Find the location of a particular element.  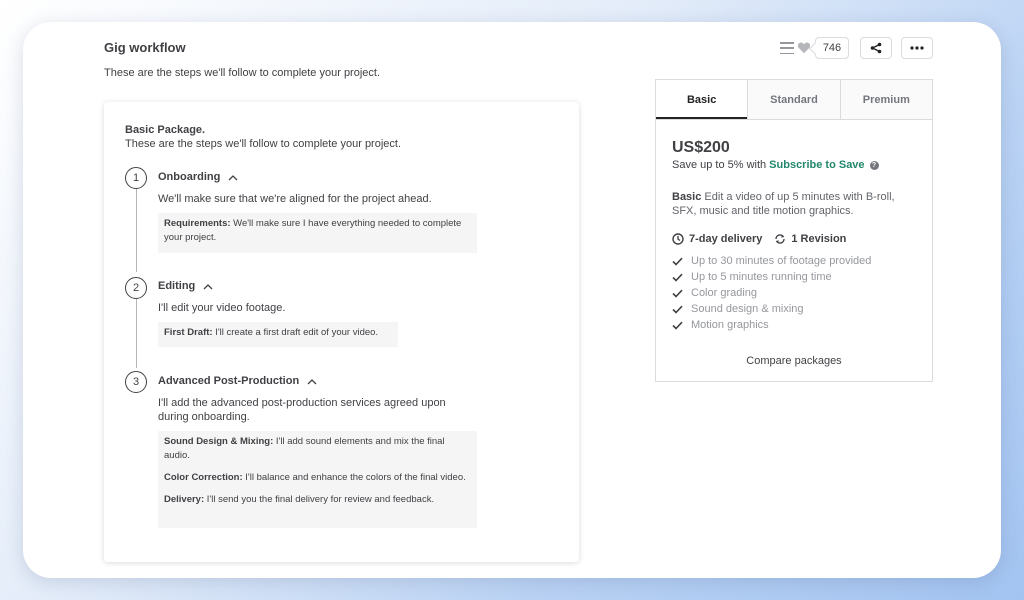

feature-text: Motion graphics is located at coordinates (730, 325).